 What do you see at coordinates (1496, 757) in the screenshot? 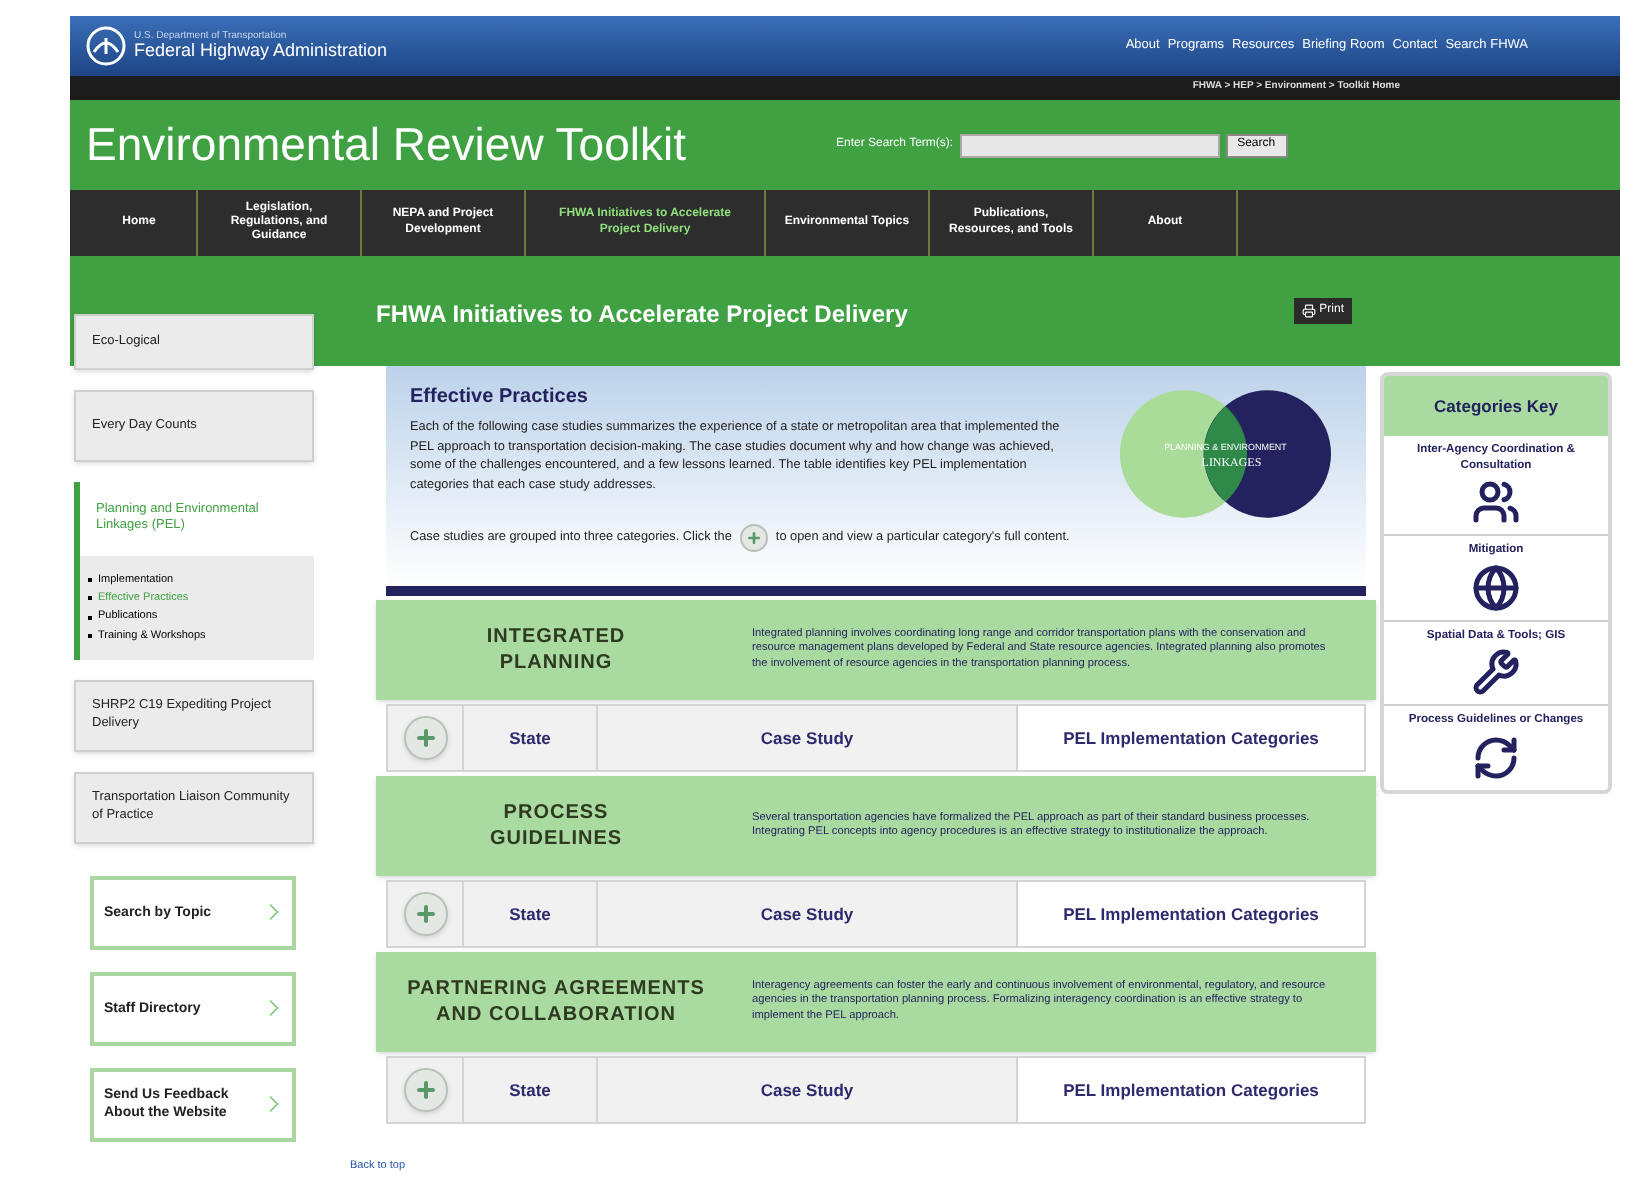
I see `refresh-icon` at bounding box center [1496, 757].